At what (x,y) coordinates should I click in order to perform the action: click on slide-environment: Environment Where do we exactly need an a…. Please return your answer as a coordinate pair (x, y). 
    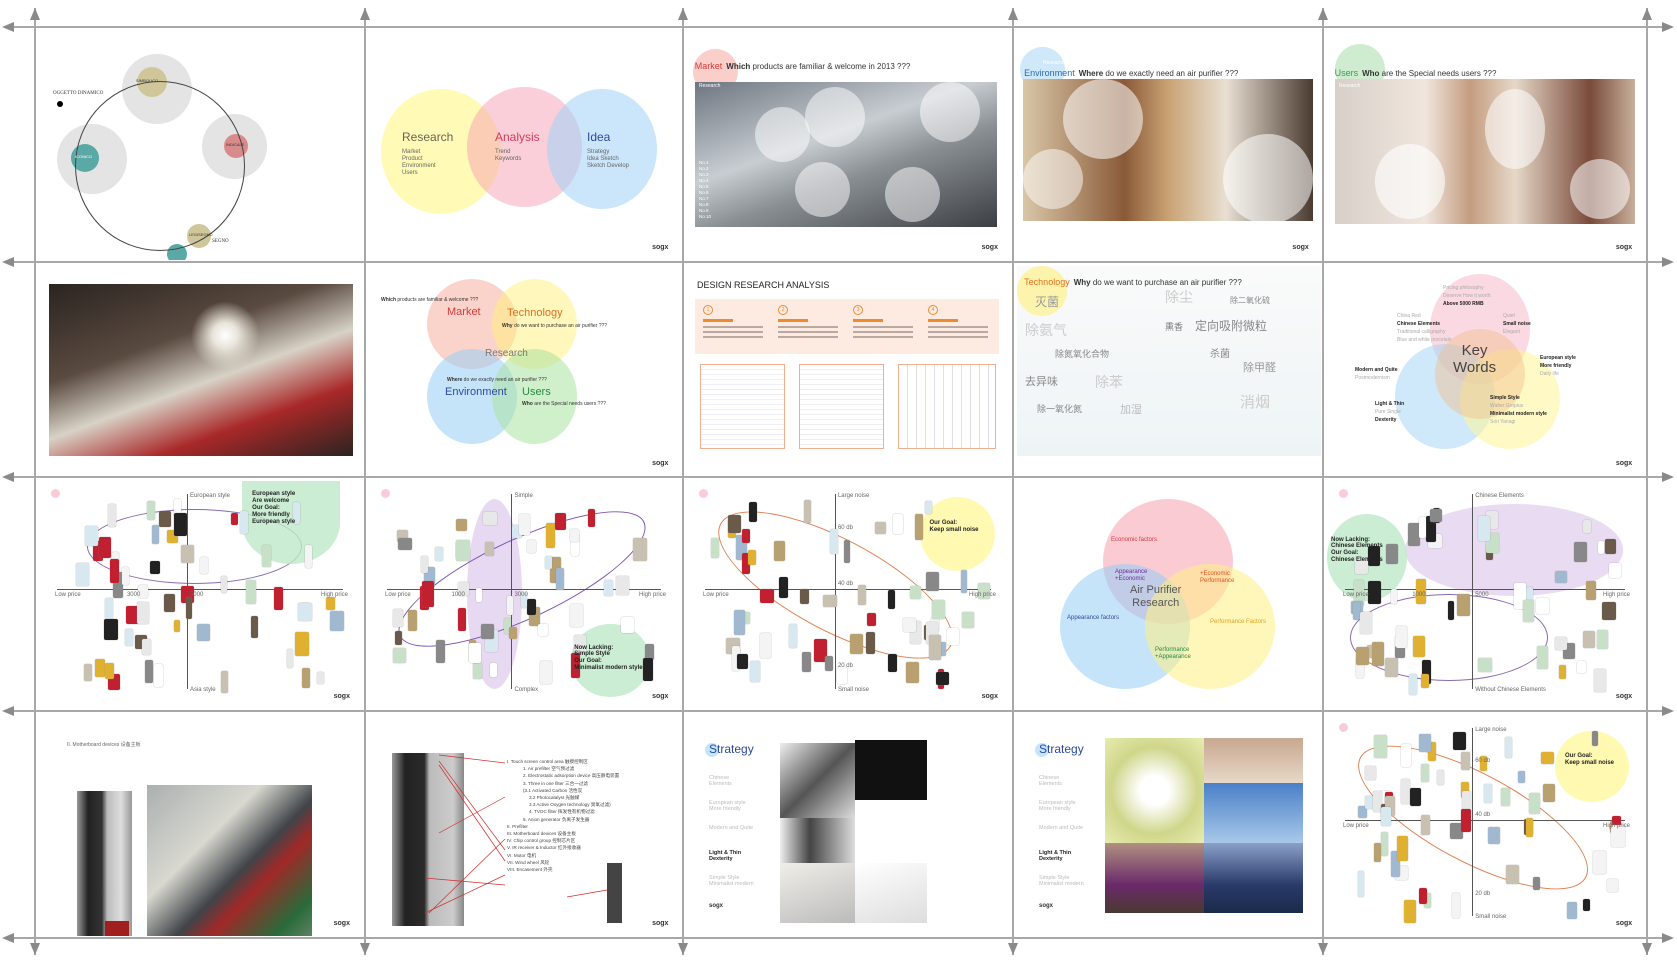
    Looking at the image, I should click on (1168, 144).